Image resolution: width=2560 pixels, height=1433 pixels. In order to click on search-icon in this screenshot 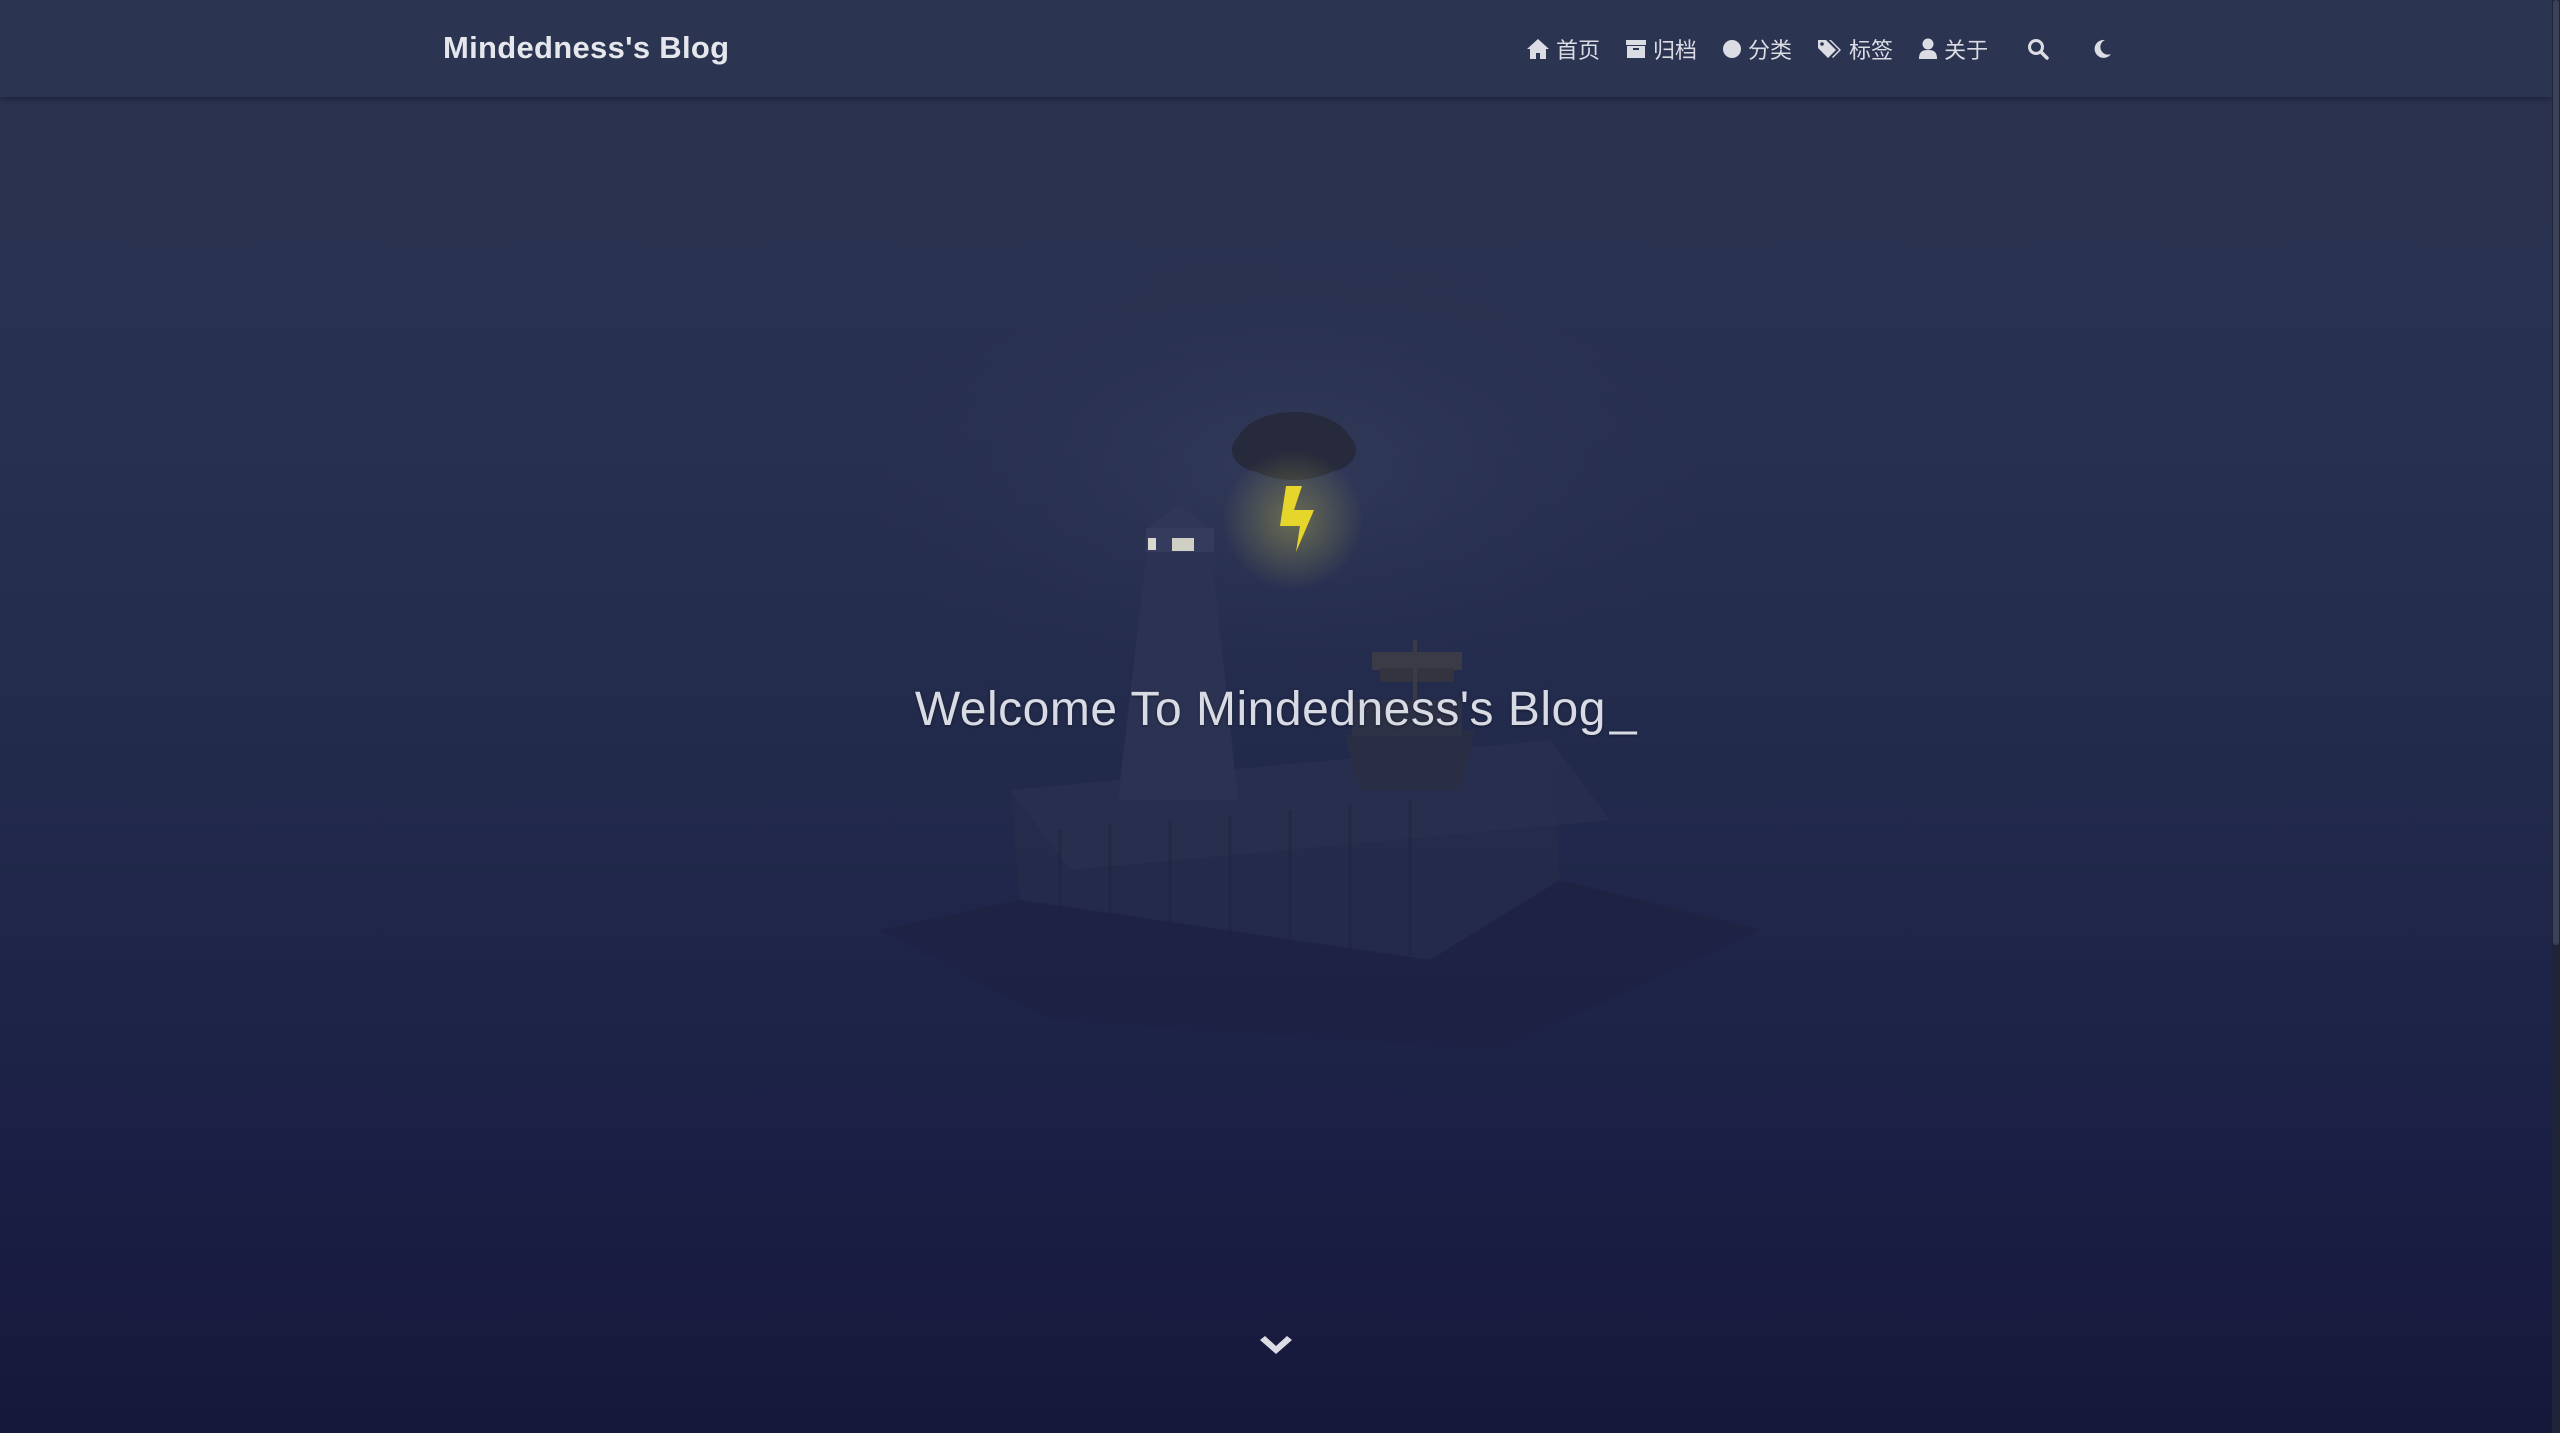, I will do `click(2038, 49)`.